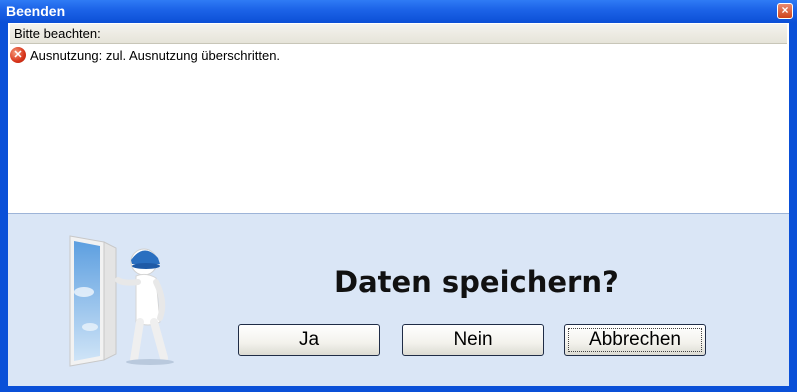  What do you see at coordinates (476, 282) in the screenshot?
I see `save-question: Daten speichern?` at bounding box center [476, 282].